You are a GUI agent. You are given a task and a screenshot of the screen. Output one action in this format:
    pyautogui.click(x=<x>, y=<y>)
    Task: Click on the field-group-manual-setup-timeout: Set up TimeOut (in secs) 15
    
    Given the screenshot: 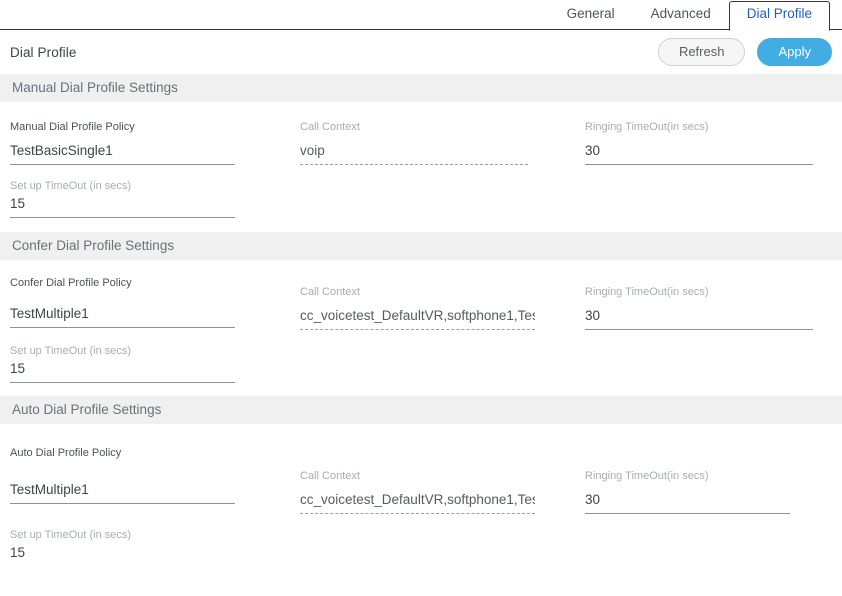 What is the action you would take?
    pyautogui.click(x=155, y=198)
    